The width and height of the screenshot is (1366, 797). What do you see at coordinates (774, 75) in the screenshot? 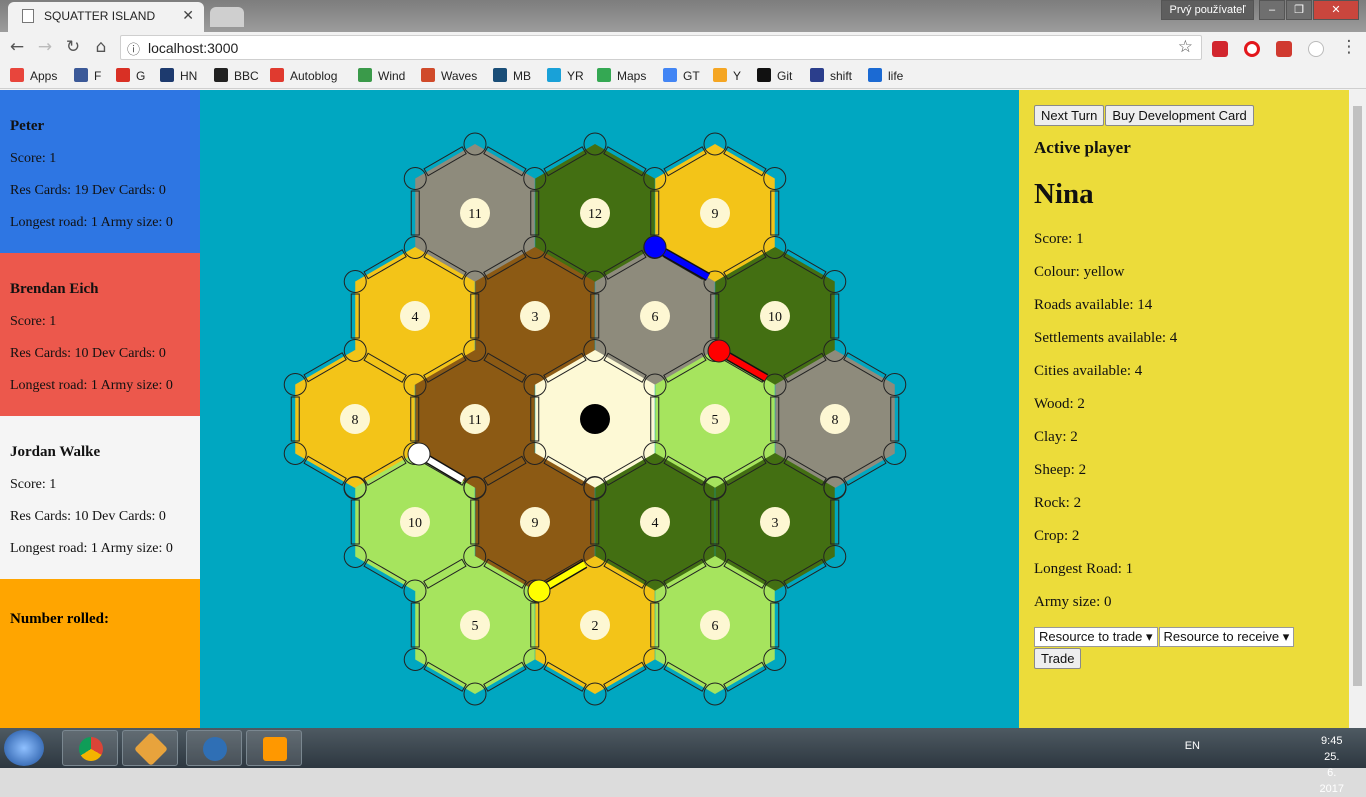
I see `bookmark-git: Git` at bounding box center [774, 75].